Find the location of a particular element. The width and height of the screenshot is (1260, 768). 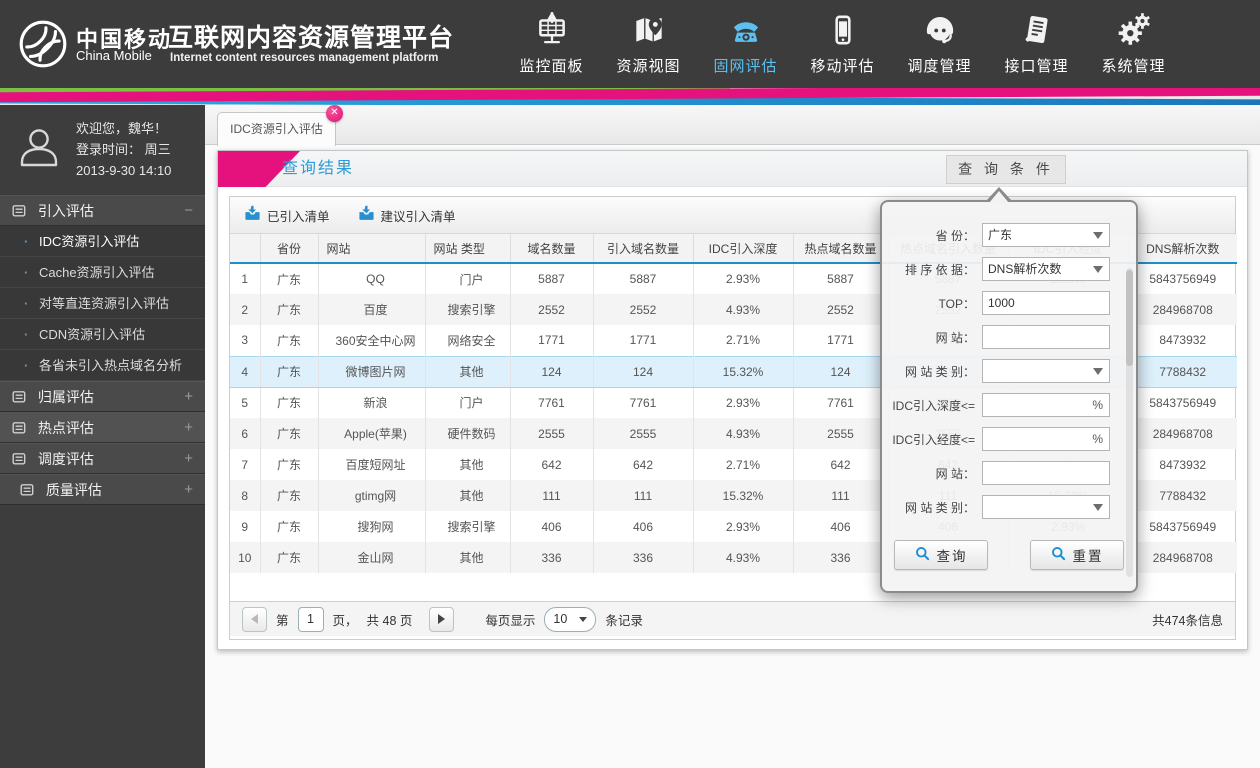

sidebar-section-intro-assessment: 引入评估 − is located at coordinates (102, 210).